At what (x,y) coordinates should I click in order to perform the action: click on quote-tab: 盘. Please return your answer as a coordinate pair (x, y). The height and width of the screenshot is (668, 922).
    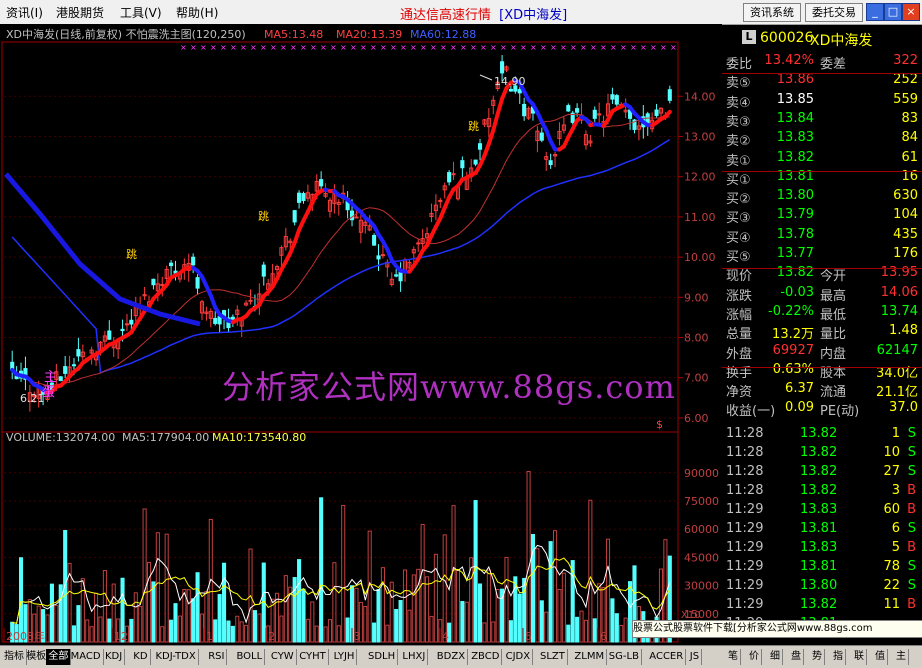
    Looking at the image, I should click on (796, 657).